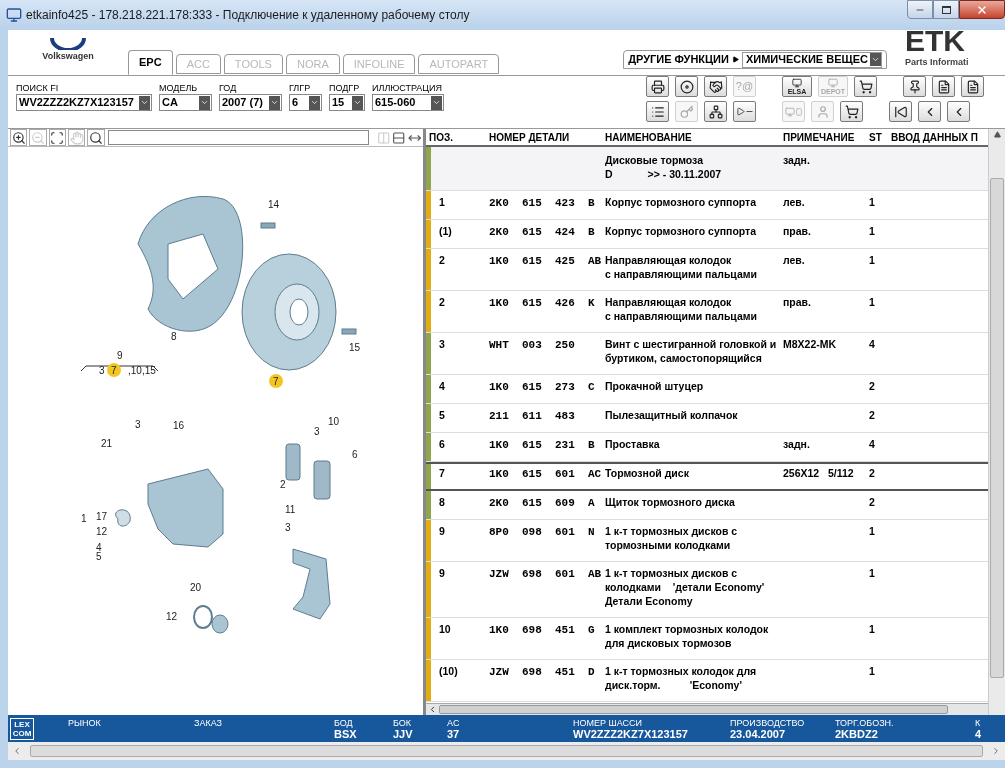 This screenshot has width=1005, height=768. Describe the element at coordinates (322, 480) in the screenshot. I see `brake-pad-drawing` at that location.